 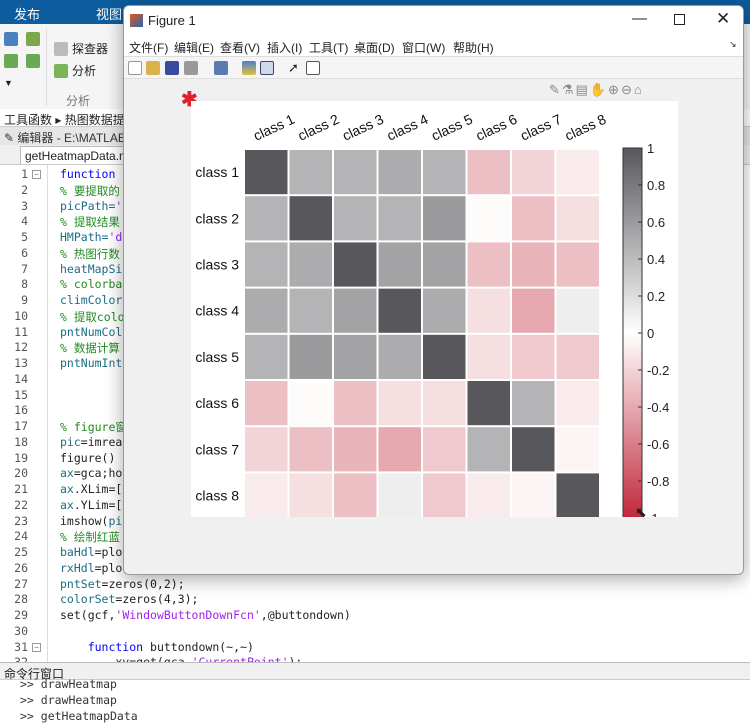 I want to click on code-token: % figure窗, so click(x=93, y=427).